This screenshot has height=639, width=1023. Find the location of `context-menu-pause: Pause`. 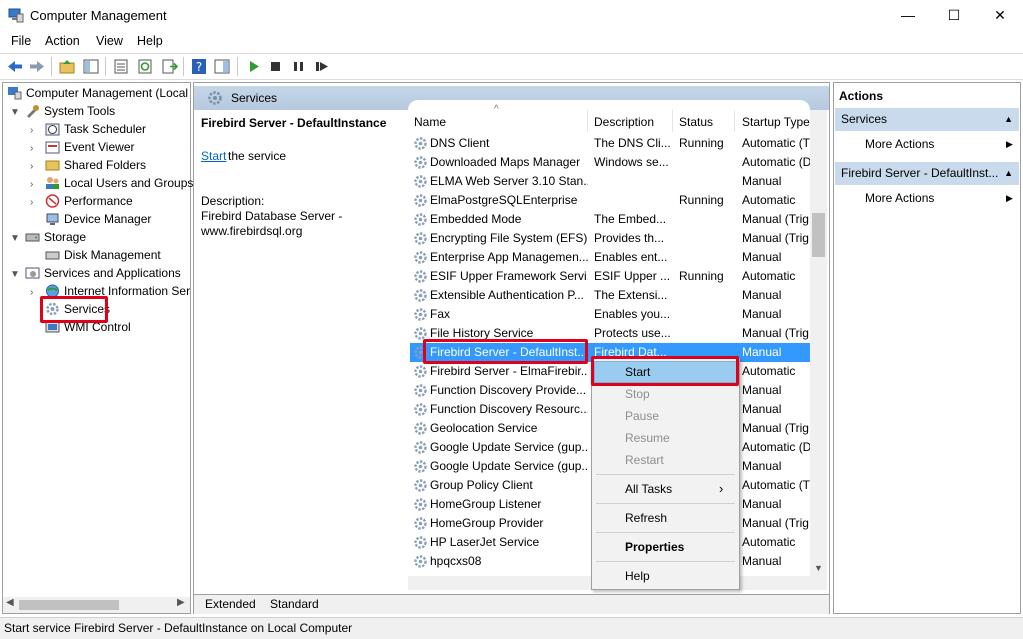

context-menu-pause: Pause is located at coordinates (642, 416).